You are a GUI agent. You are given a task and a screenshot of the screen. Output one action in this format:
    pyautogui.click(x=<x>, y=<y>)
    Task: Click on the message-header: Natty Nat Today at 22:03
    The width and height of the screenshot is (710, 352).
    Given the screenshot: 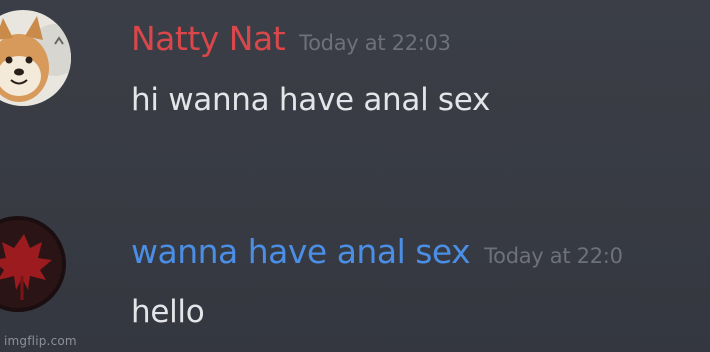 What is the action you would take?
    pyautogui.click(x=291, y=38)
    